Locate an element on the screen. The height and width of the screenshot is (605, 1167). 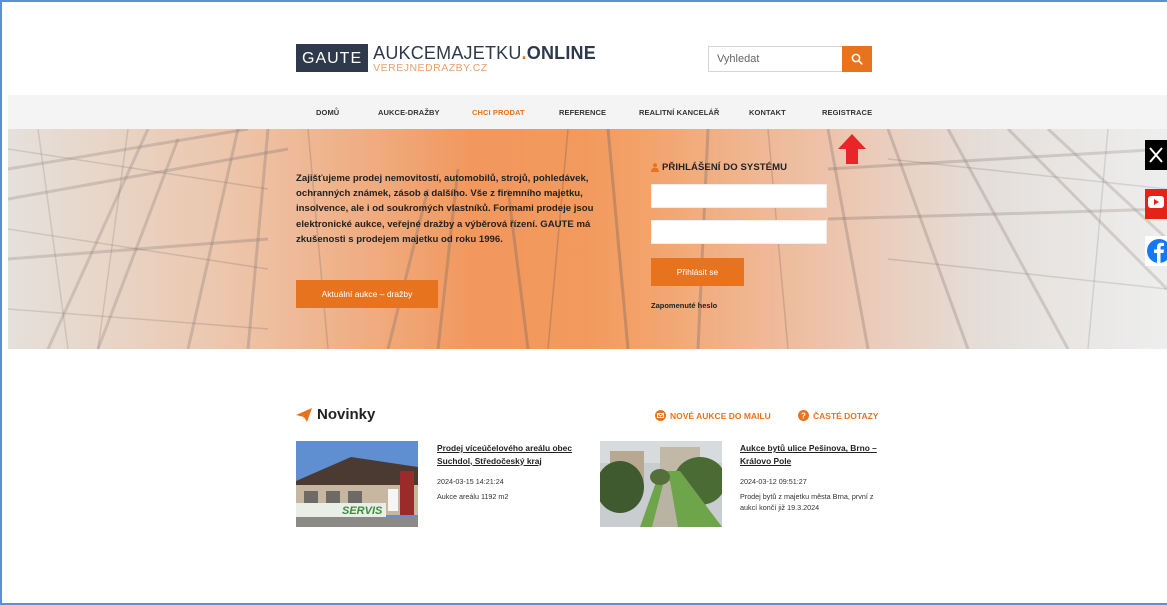
logo-bold: ONLINE is located at coordinates (561, 53).